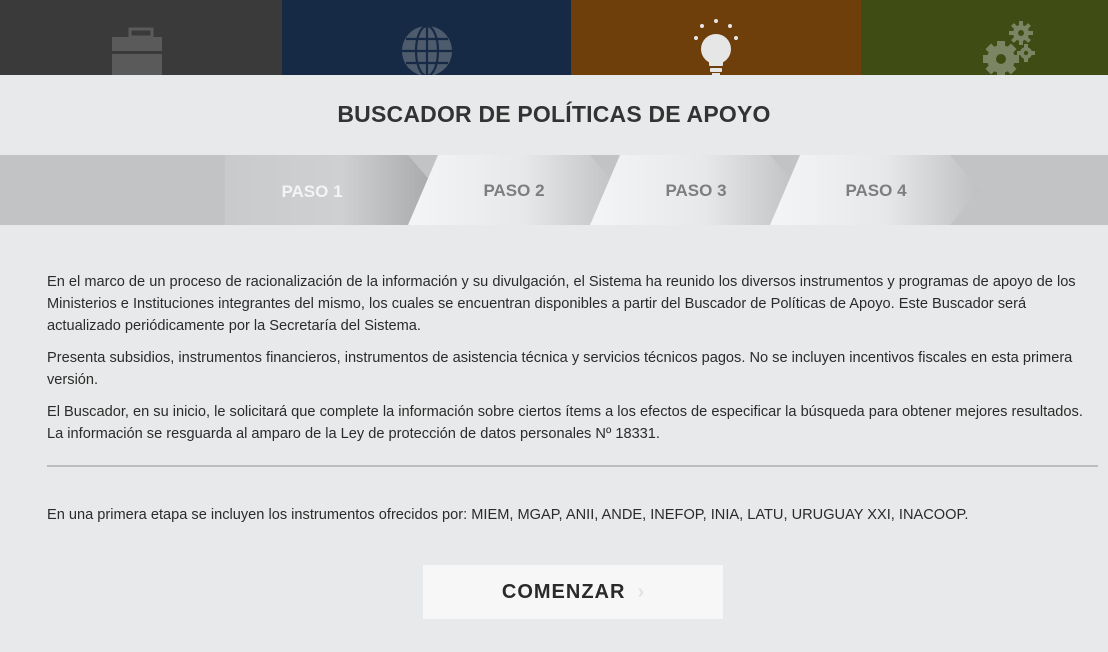 This screenshot has width=1108, height=652. I want to click on tile-globe, so click(426, 37).